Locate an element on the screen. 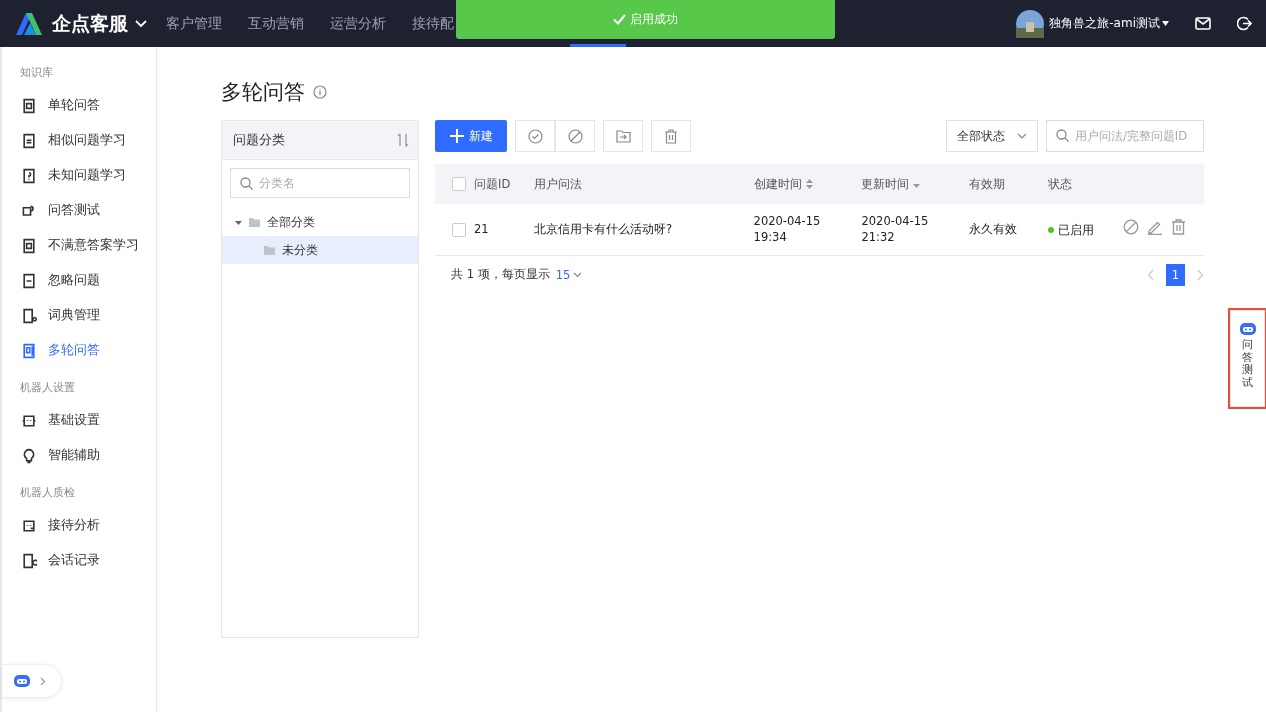 This screenshot has width=1266, height=712. nav-tab: 接待配 is located at coordinates (433, 23).